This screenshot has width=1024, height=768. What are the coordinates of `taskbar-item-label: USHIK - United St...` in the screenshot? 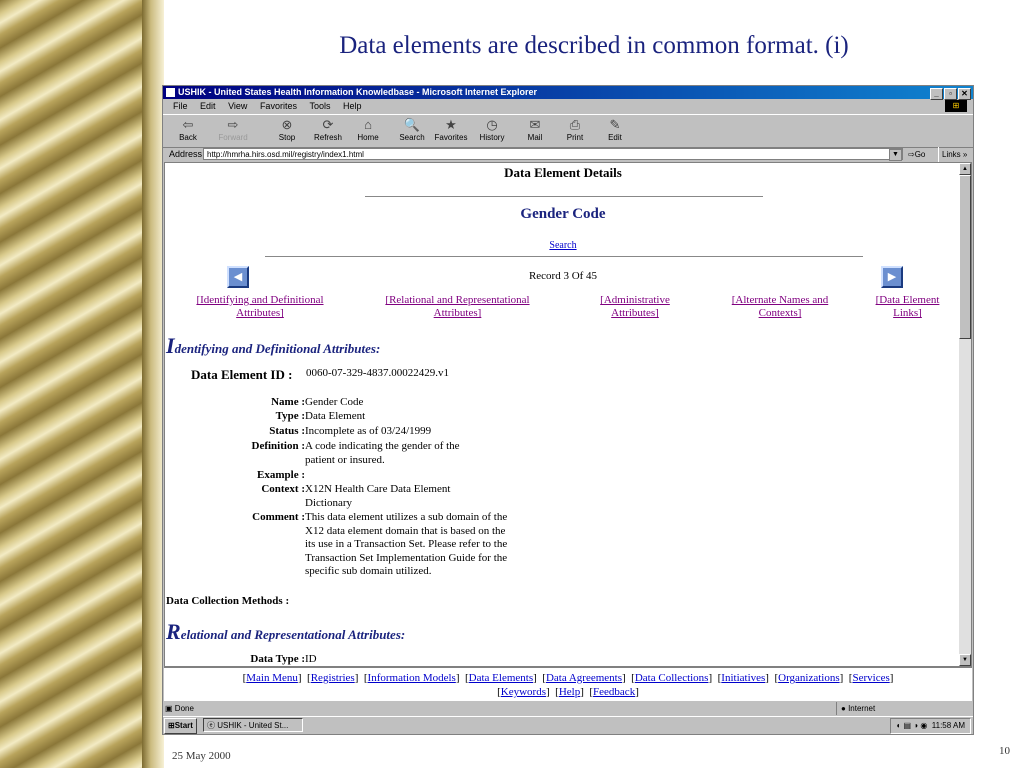 It's located at (253, 725).